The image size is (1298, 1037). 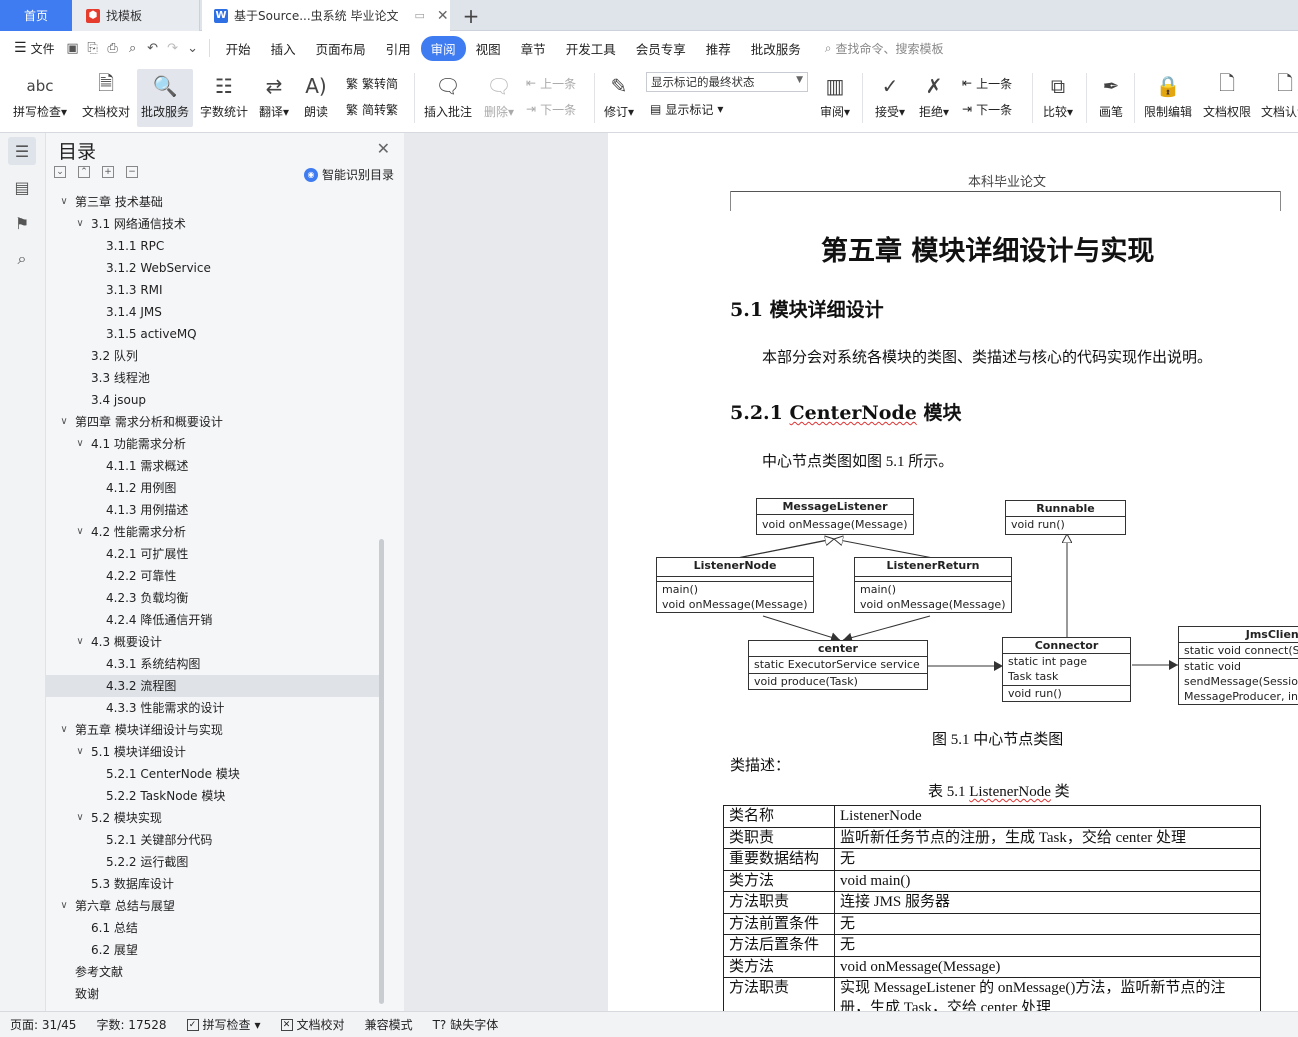 I want to click on word-count-button: ☷ 字数统计, so click(x=224, y=98).